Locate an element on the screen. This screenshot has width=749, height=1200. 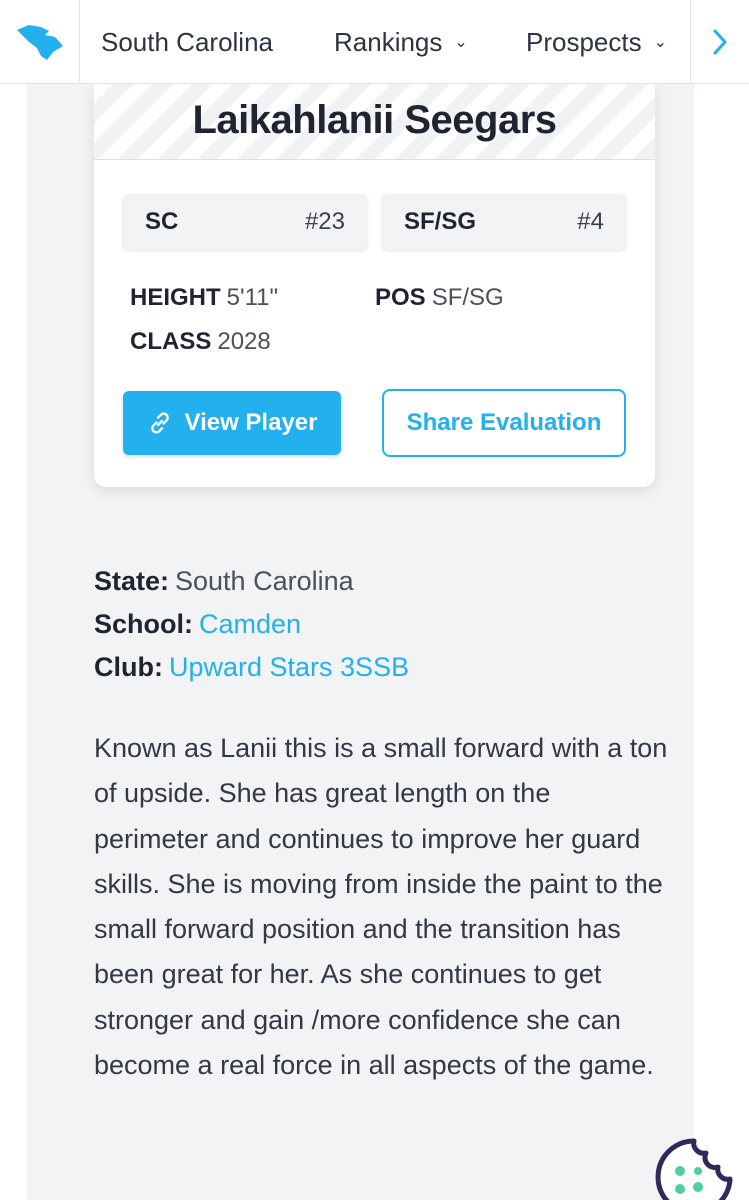
state-abbr: SC is located at coordinates (162, 221).